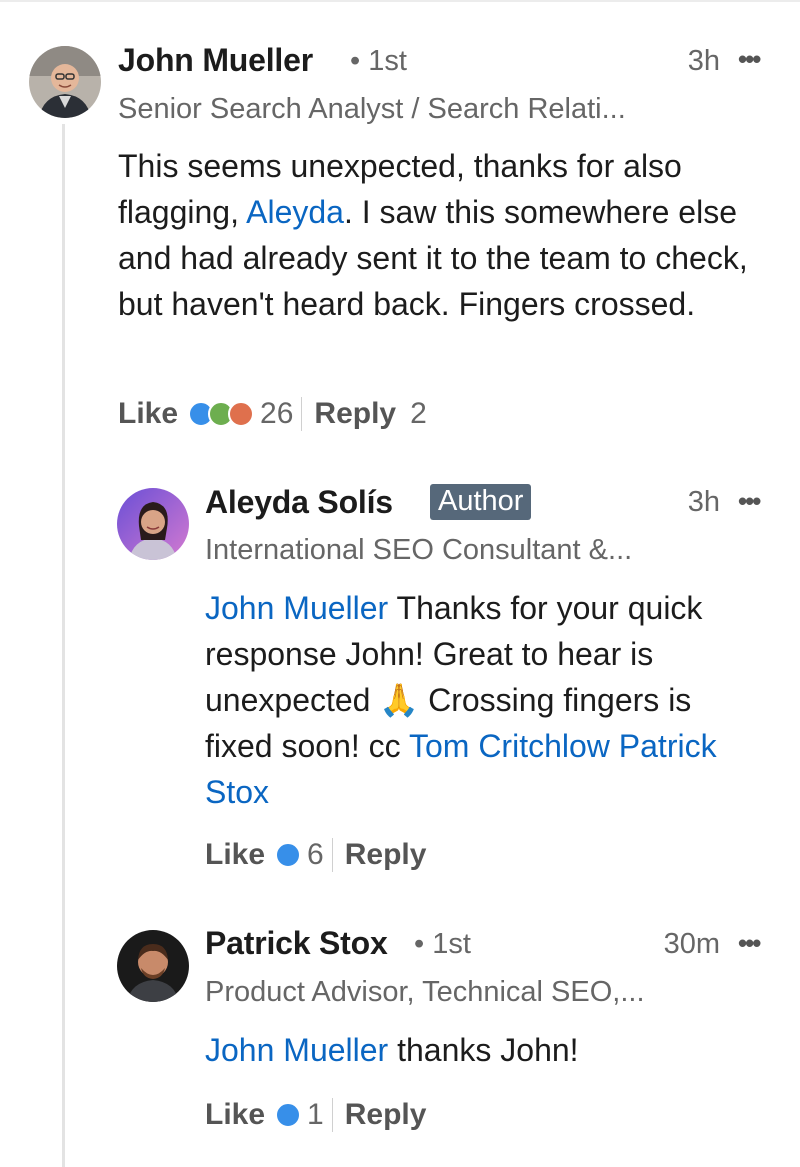 Image resolution: width=800 pixels, height=1167 pixels. I want to click on like-count: 26, so click(276, 414).